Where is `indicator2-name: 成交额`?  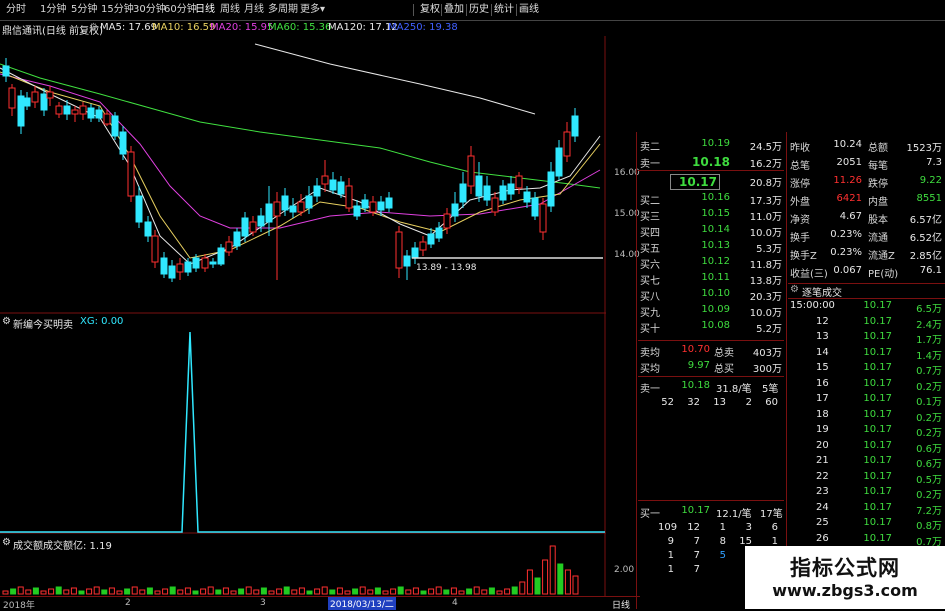 indicator2-name: 成交额 is located at coordinates (28, 544).